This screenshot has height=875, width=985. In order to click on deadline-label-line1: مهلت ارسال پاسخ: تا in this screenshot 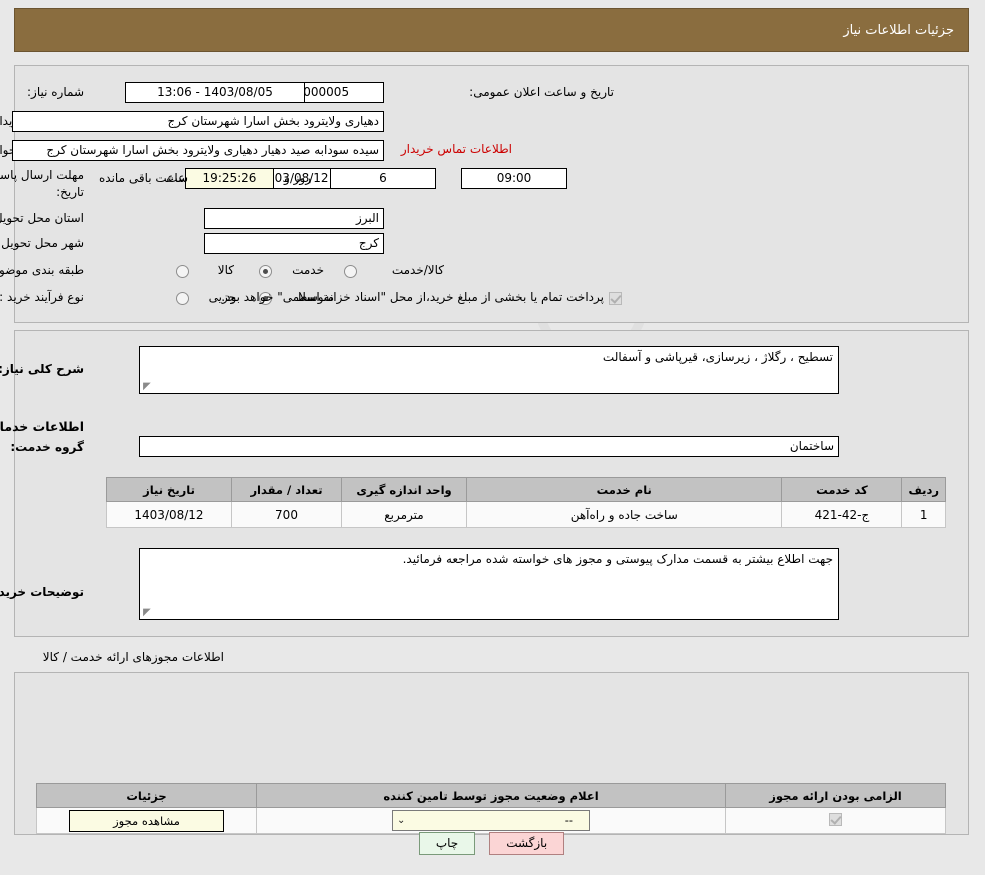, I will do `click(42, 175)`.